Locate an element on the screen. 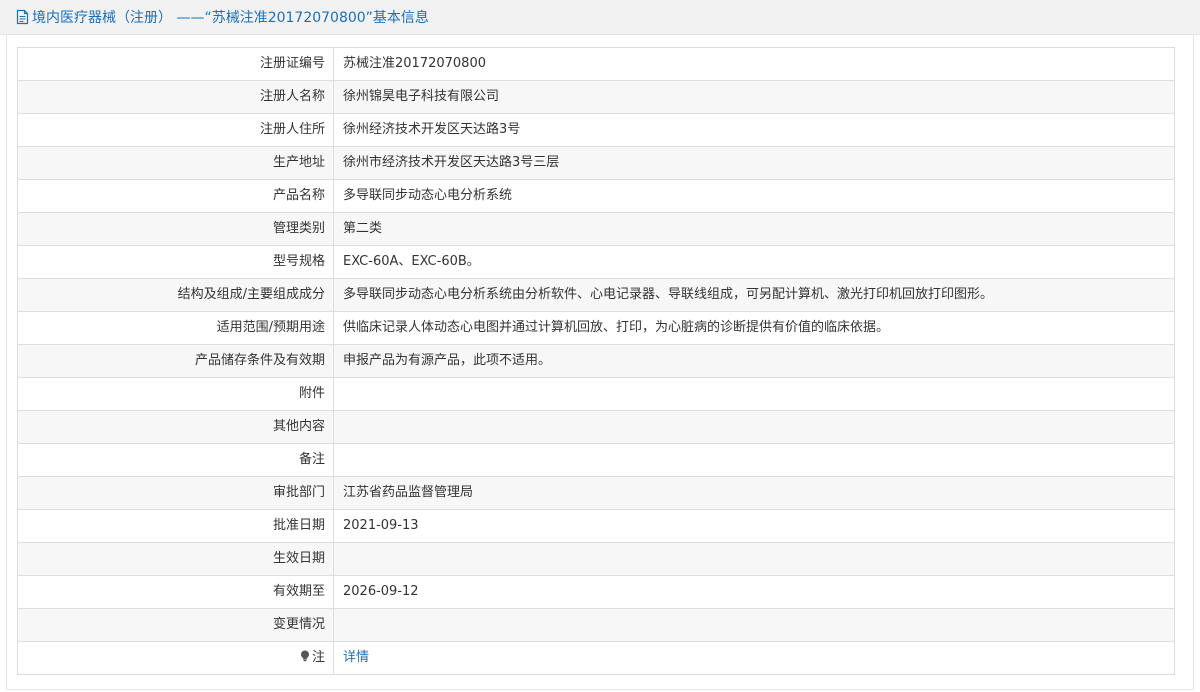  field-label: 注册人名称 is located at coordinates (175, 97).